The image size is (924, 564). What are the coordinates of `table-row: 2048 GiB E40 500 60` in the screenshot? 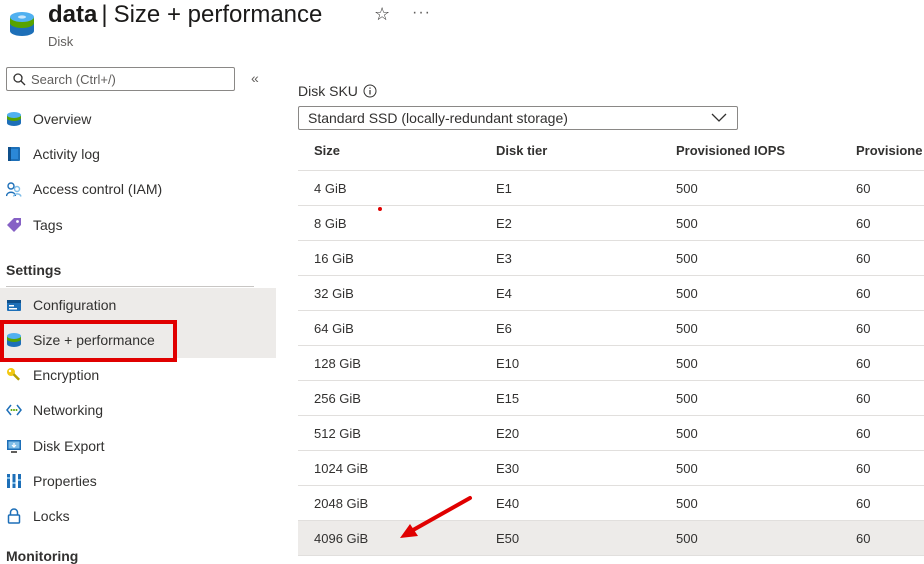 It's located at (611, 503).